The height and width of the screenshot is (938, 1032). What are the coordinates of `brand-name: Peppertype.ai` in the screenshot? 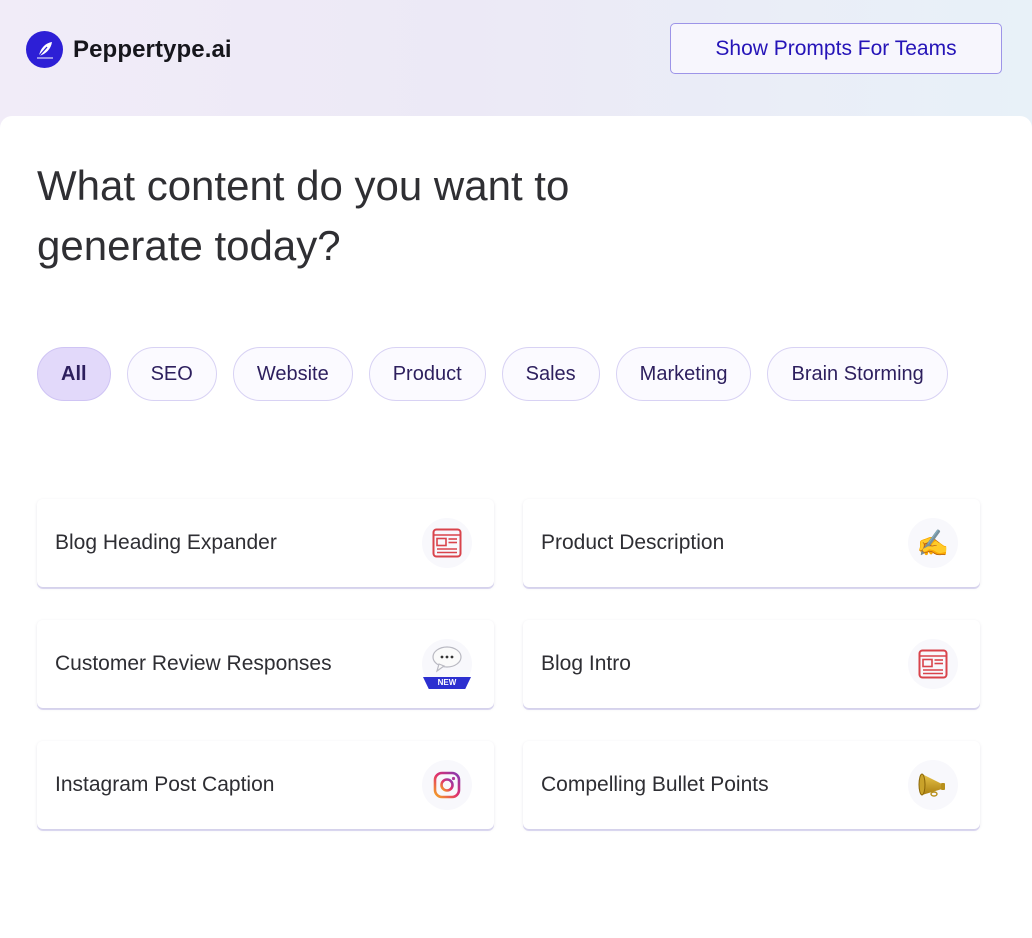 It's located at (152, 49).